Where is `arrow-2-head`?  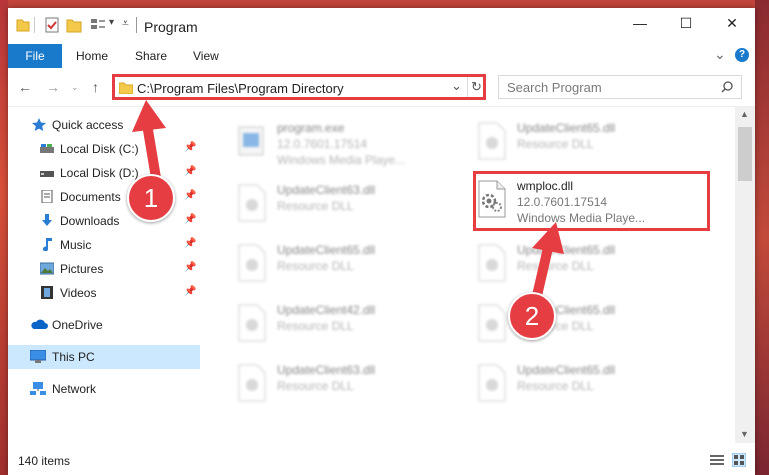 arrow-2-head is located at coordinates (548, 238).